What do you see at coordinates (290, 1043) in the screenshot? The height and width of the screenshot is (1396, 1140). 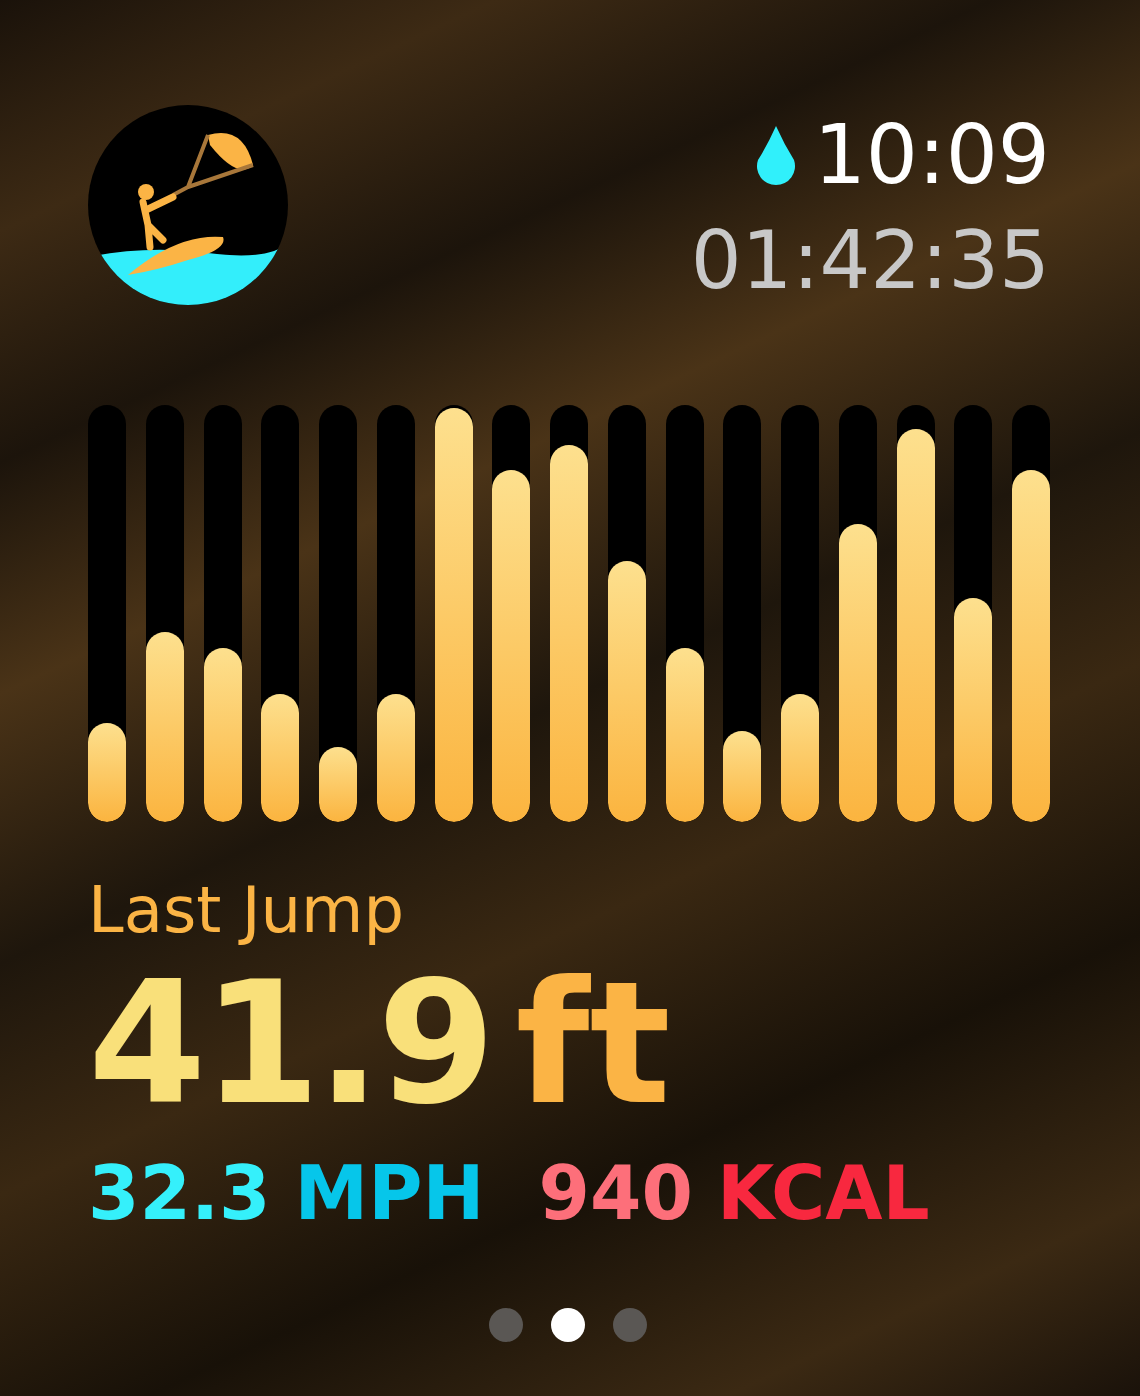 I see `jump-value: 41.9` at bounding box center [290, 1043].